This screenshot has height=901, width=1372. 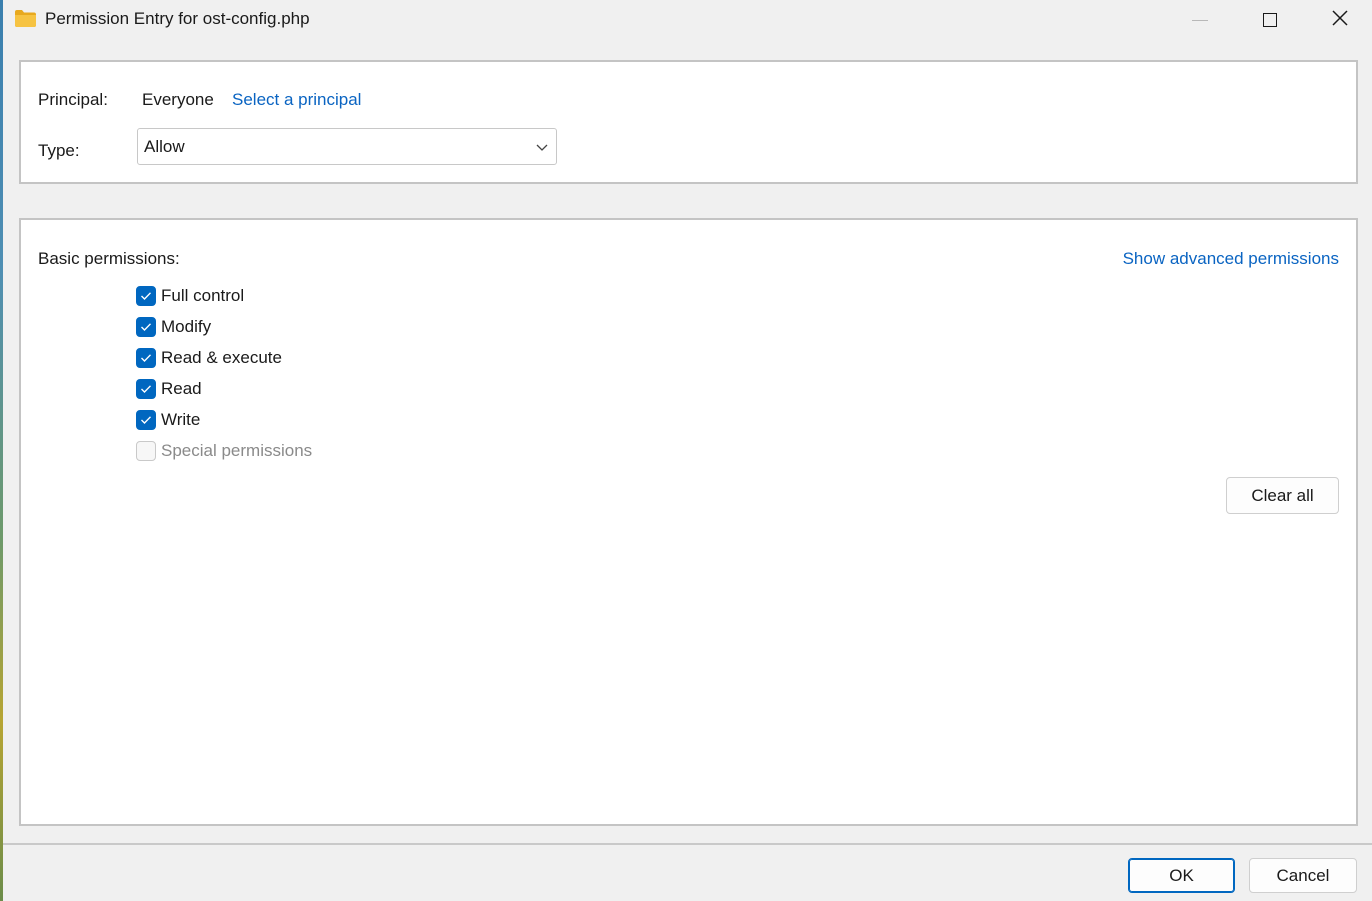 I want to click on permission-label: Special permissions, so click(x=237, y=450).